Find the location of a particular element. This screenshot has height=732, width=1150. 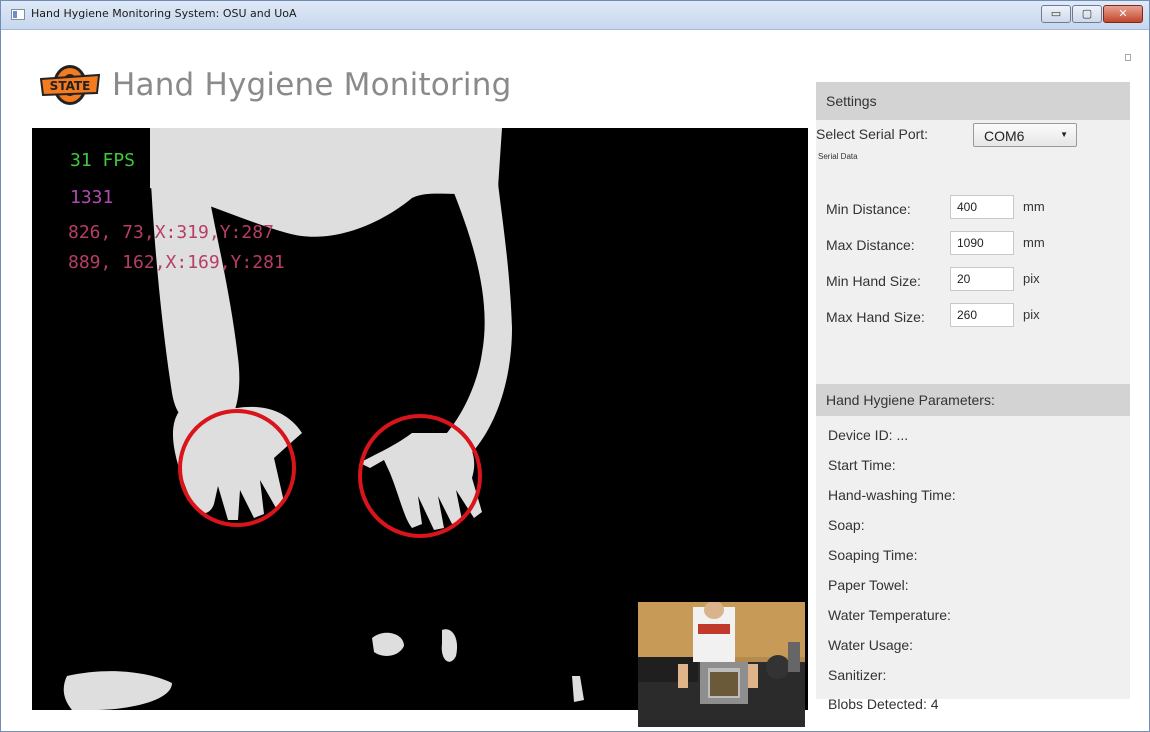

serial-port-value: COM6 is located at coordinates (1004, 136).